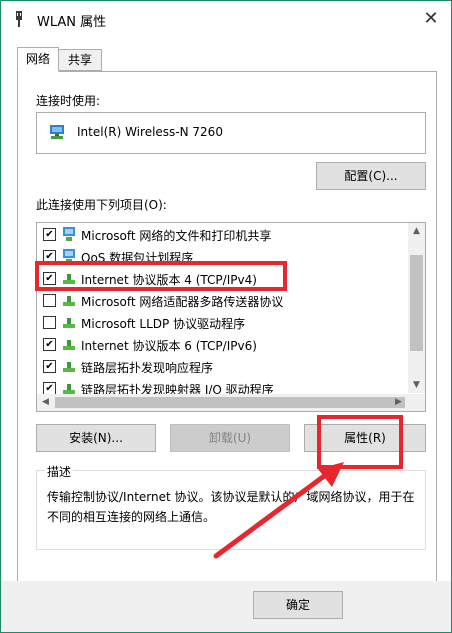  Describe the element at coordinates (278, 510) in the screenshot. I see `red-arrow-icon` at that location.